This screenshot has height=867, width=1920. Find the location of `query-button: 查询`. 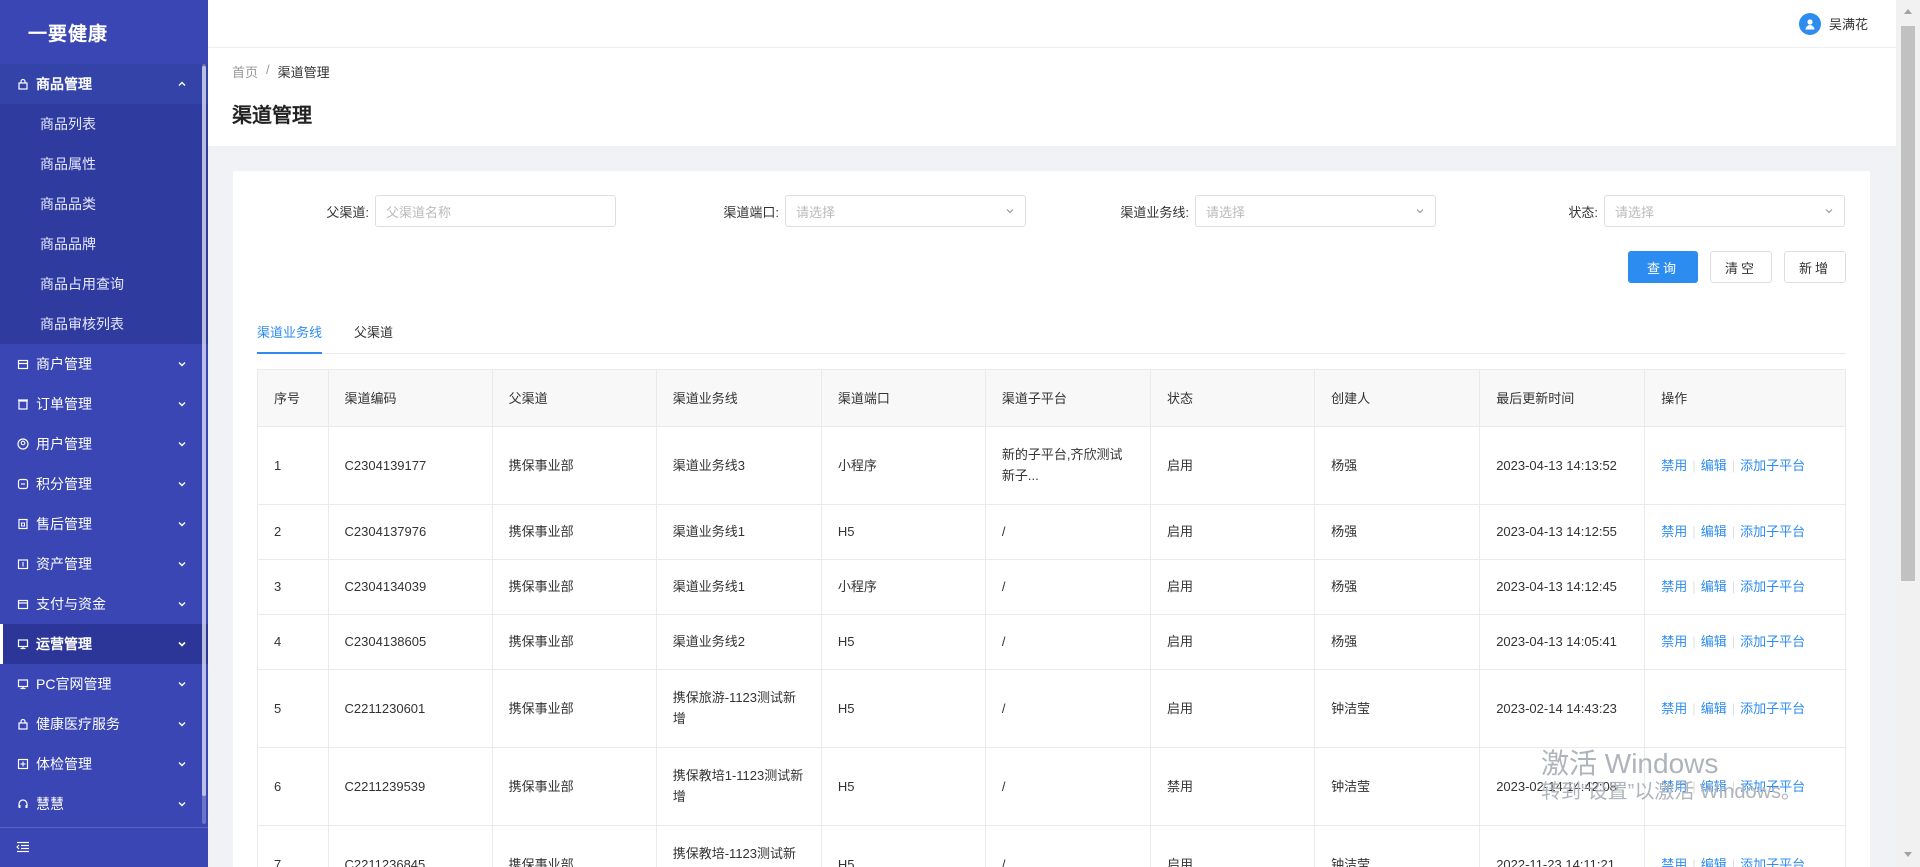

query-button: 查询 is located at coordinates (1662, 267).